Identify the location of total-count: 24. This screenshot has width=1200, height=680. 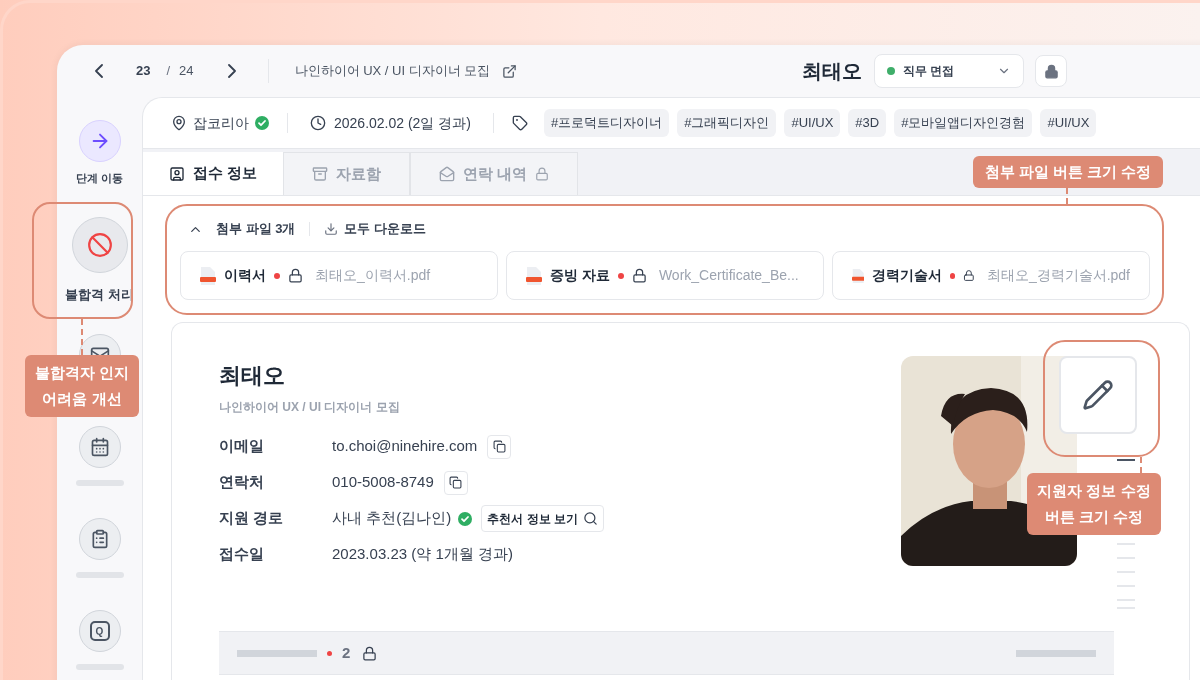
(186, 71).